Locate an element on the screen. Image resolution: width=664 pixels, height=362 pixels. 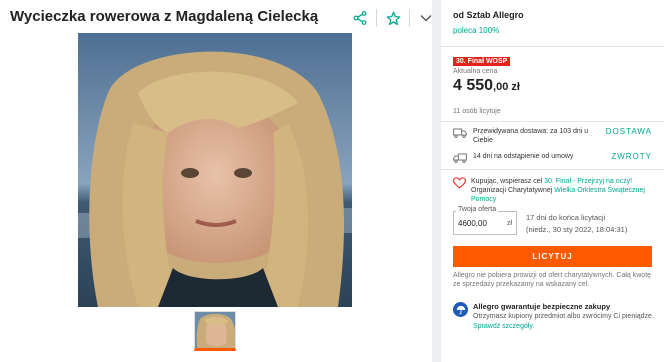
charity-goal-link: 30. Finał - Przejrzyj na oczy! is located at coordinates (588, 181).